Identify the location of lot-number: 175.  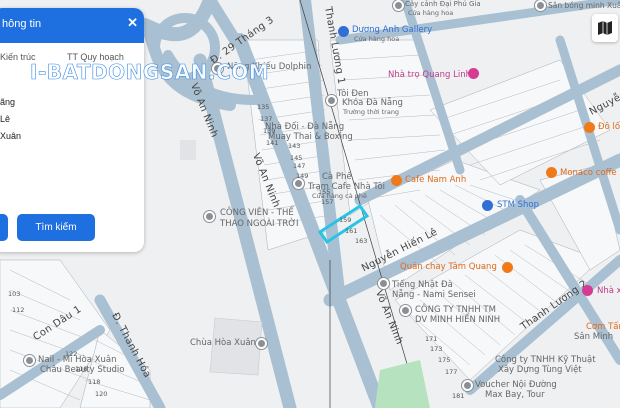
(444, 360).